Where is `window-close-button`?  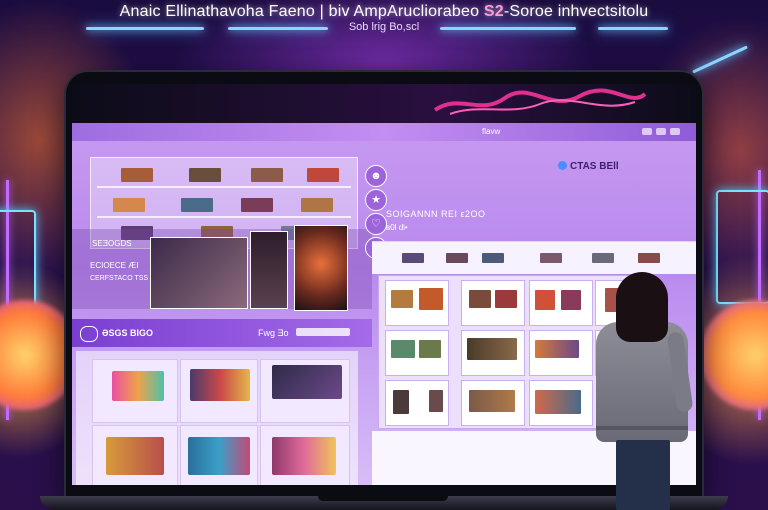
window-close-button is located at coordinates (675, 131).